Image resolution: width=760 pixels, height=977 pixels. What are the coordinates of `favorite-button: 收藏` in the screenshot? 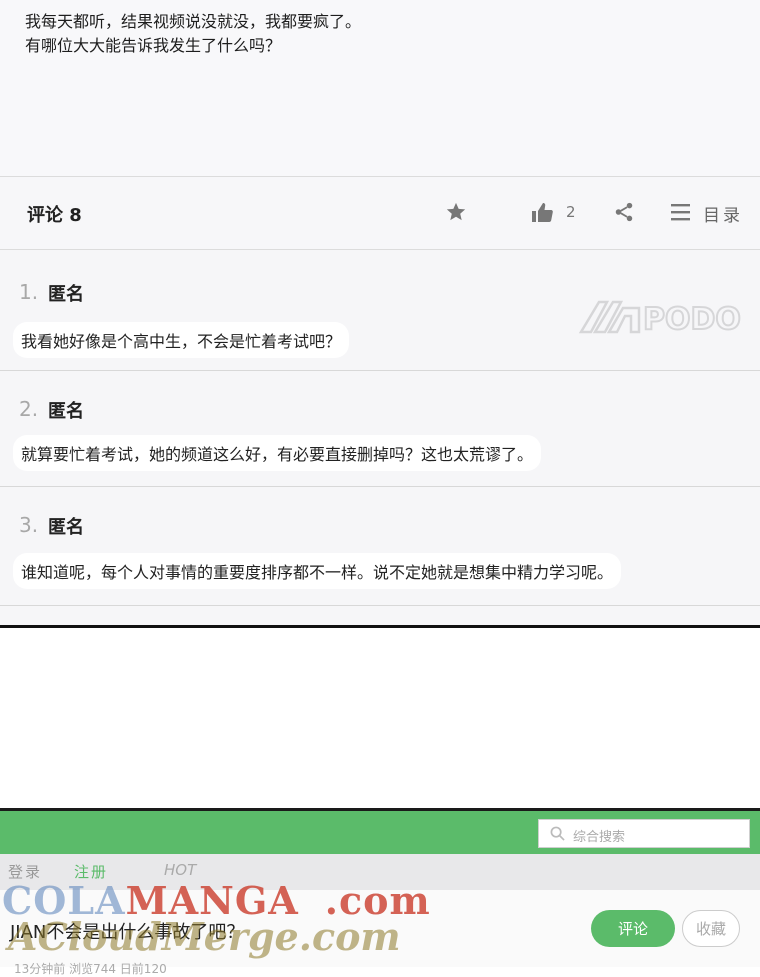 It's located at (711, 928).